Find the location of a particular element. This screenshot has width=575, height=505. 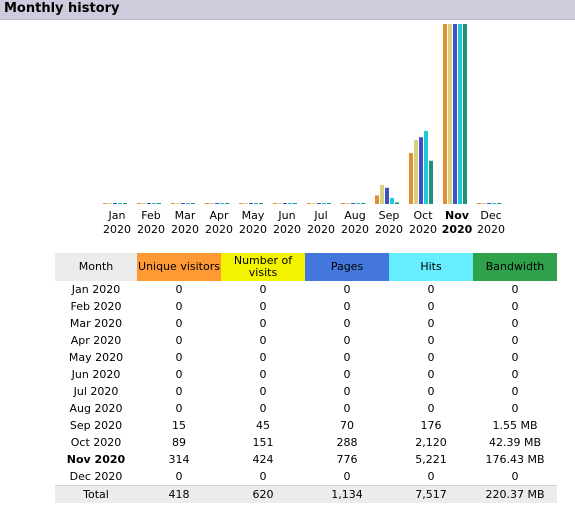

section-header: Monthly history is located at coordinates (287, 10).